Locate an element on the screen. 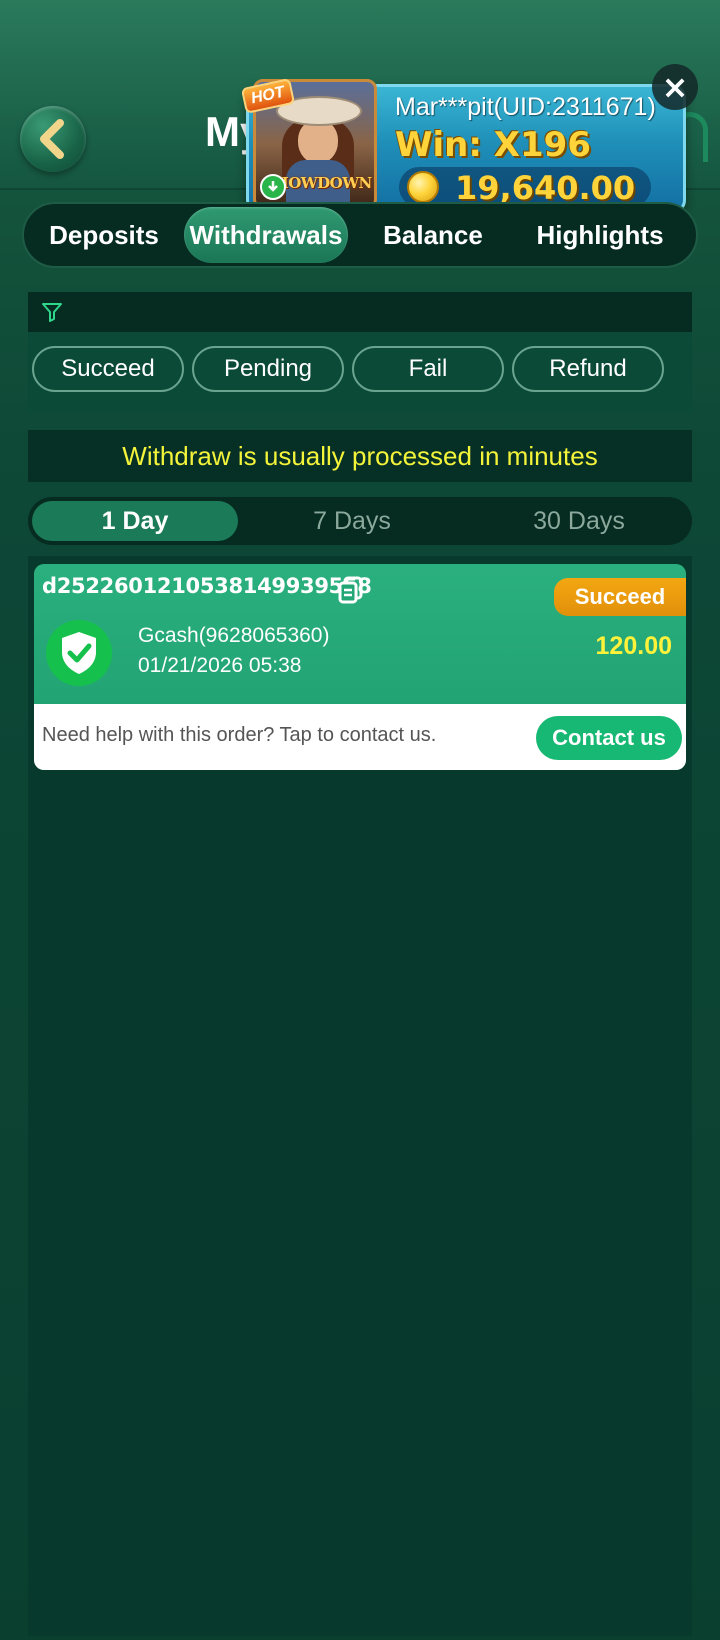  back-arrow-icon is located at coordinates (52, 139).